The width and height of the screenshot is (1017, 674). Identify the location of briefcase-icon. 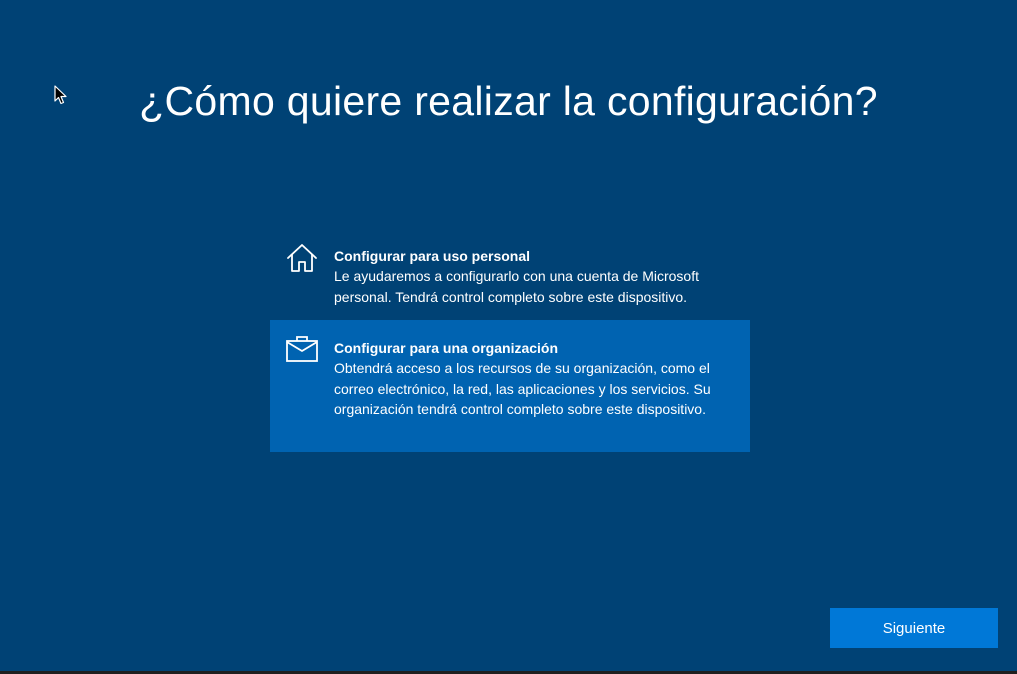
(302, 349).